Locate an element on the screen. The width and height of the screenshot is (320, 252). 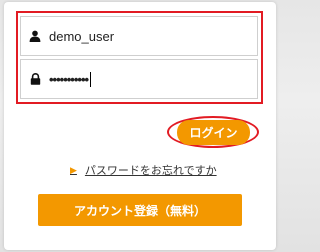
triangle-right-icon: ▶ is located at coordinates (73, 169).